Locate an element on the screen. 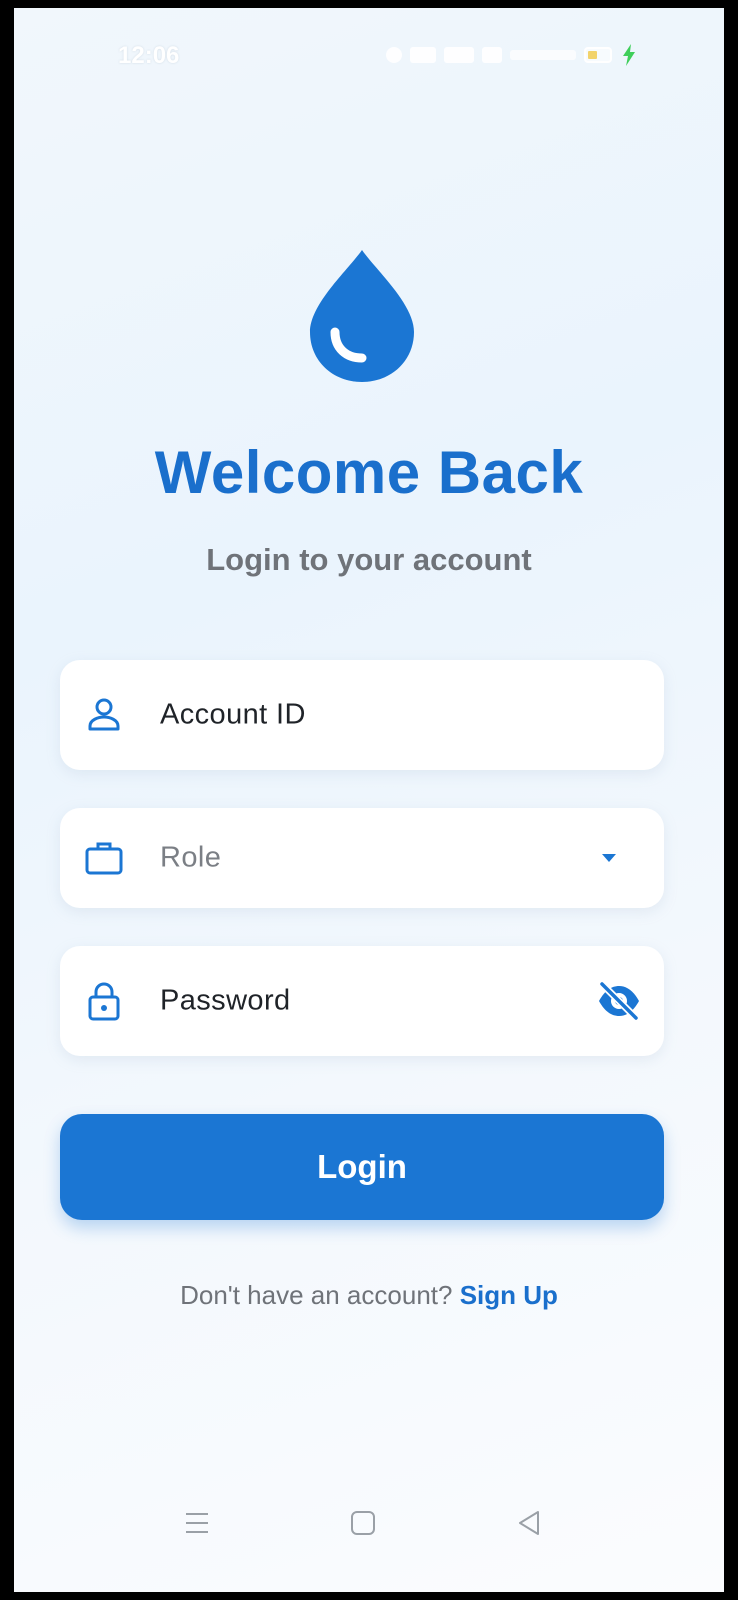  network-speed-icon is located at coordinates (543, 55).